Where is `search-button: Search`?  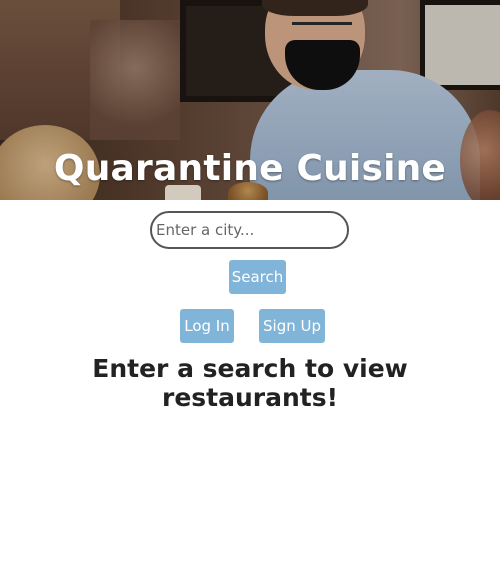
search-button: Search is located at coordinates (257, 277).